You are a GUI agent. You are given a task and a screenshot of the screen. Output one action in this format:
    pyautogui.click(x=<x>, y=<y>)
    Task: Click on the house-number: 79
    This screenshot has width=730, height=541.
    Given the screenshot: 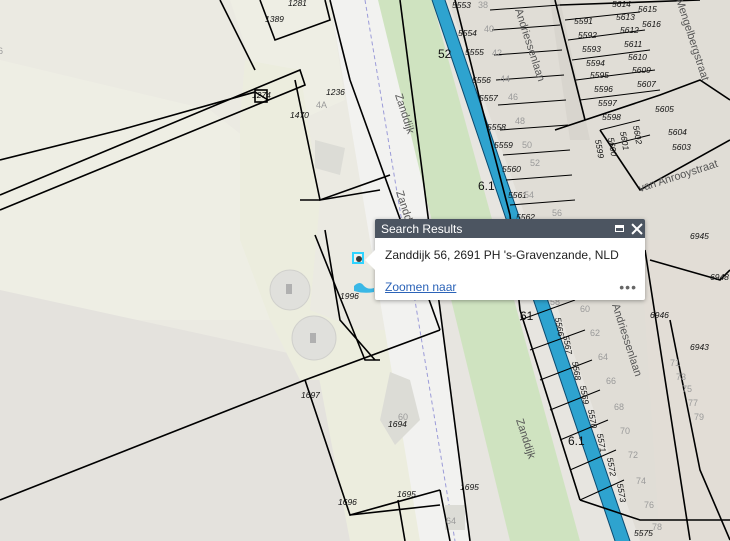 What is the action you would take?
    pyautogui.click(x=699, y=417)
    